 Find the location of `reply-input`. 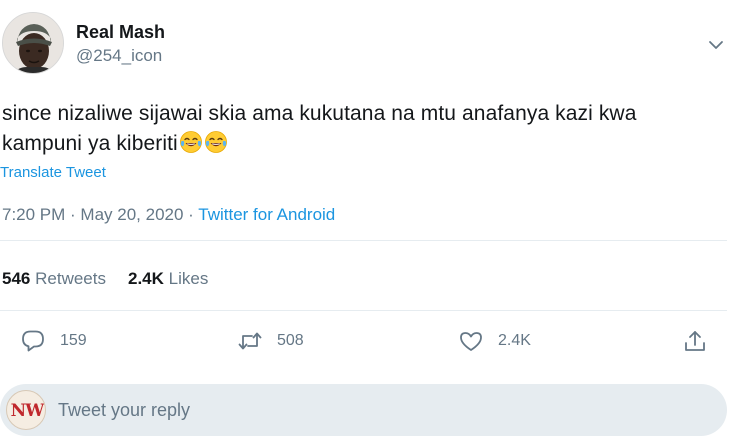

reply-input is located at coordinates (378, 410).